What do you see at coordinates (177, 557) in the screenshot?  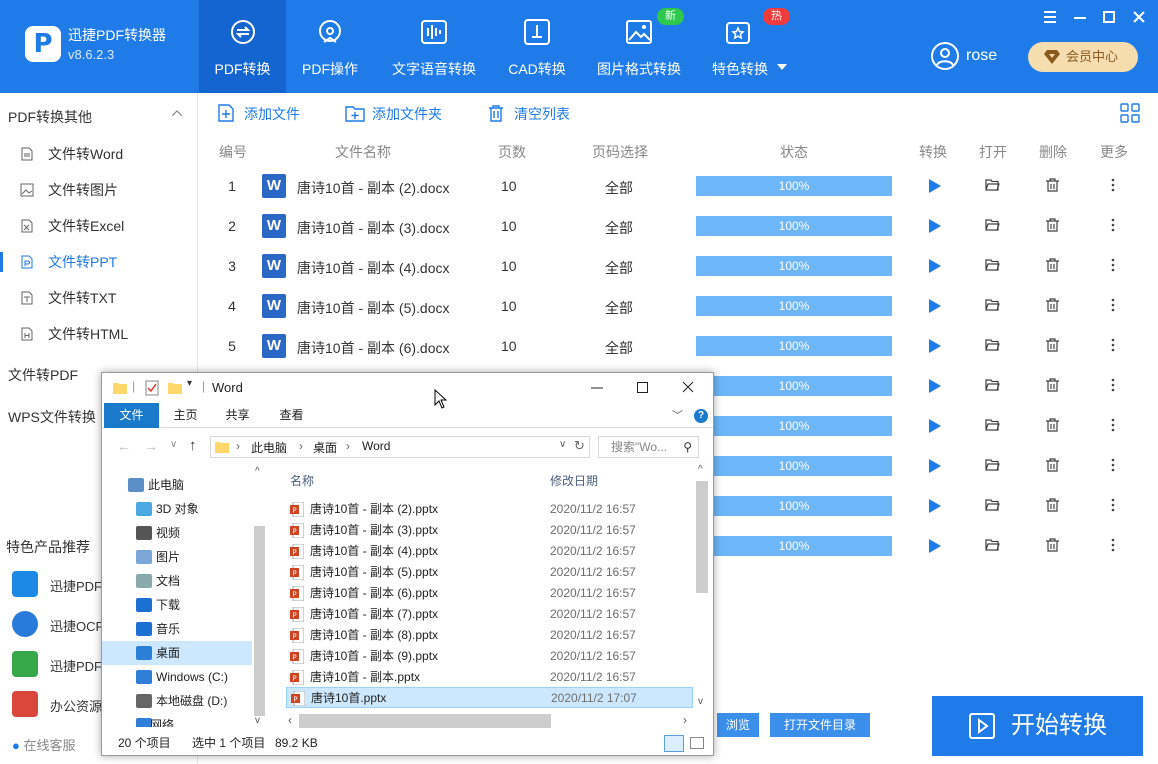 I see `nav-item-pictures: 图片` at bounding box center [177, 557].